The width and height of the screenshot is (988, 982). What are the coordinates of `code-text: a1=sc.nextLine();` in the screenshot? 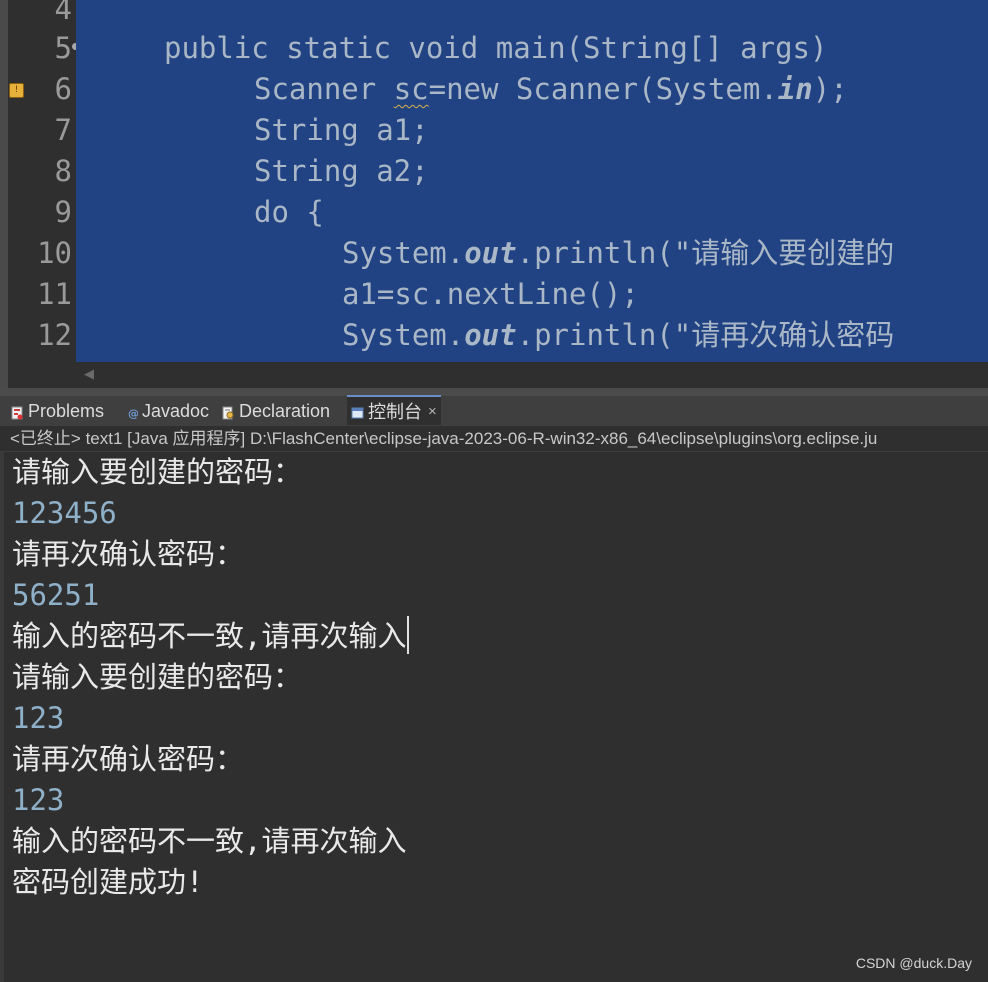 It's located at (490, 294).